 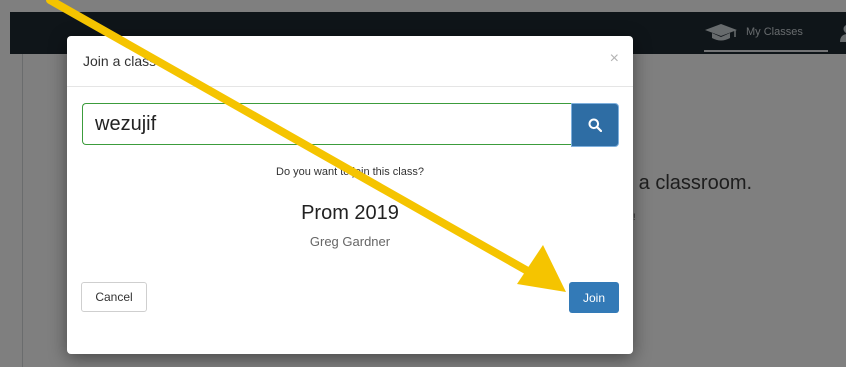 What do you see at coordinates (594, 297) in the screenshot?
I see `join-button: Join` at bounding box center [594, 297].